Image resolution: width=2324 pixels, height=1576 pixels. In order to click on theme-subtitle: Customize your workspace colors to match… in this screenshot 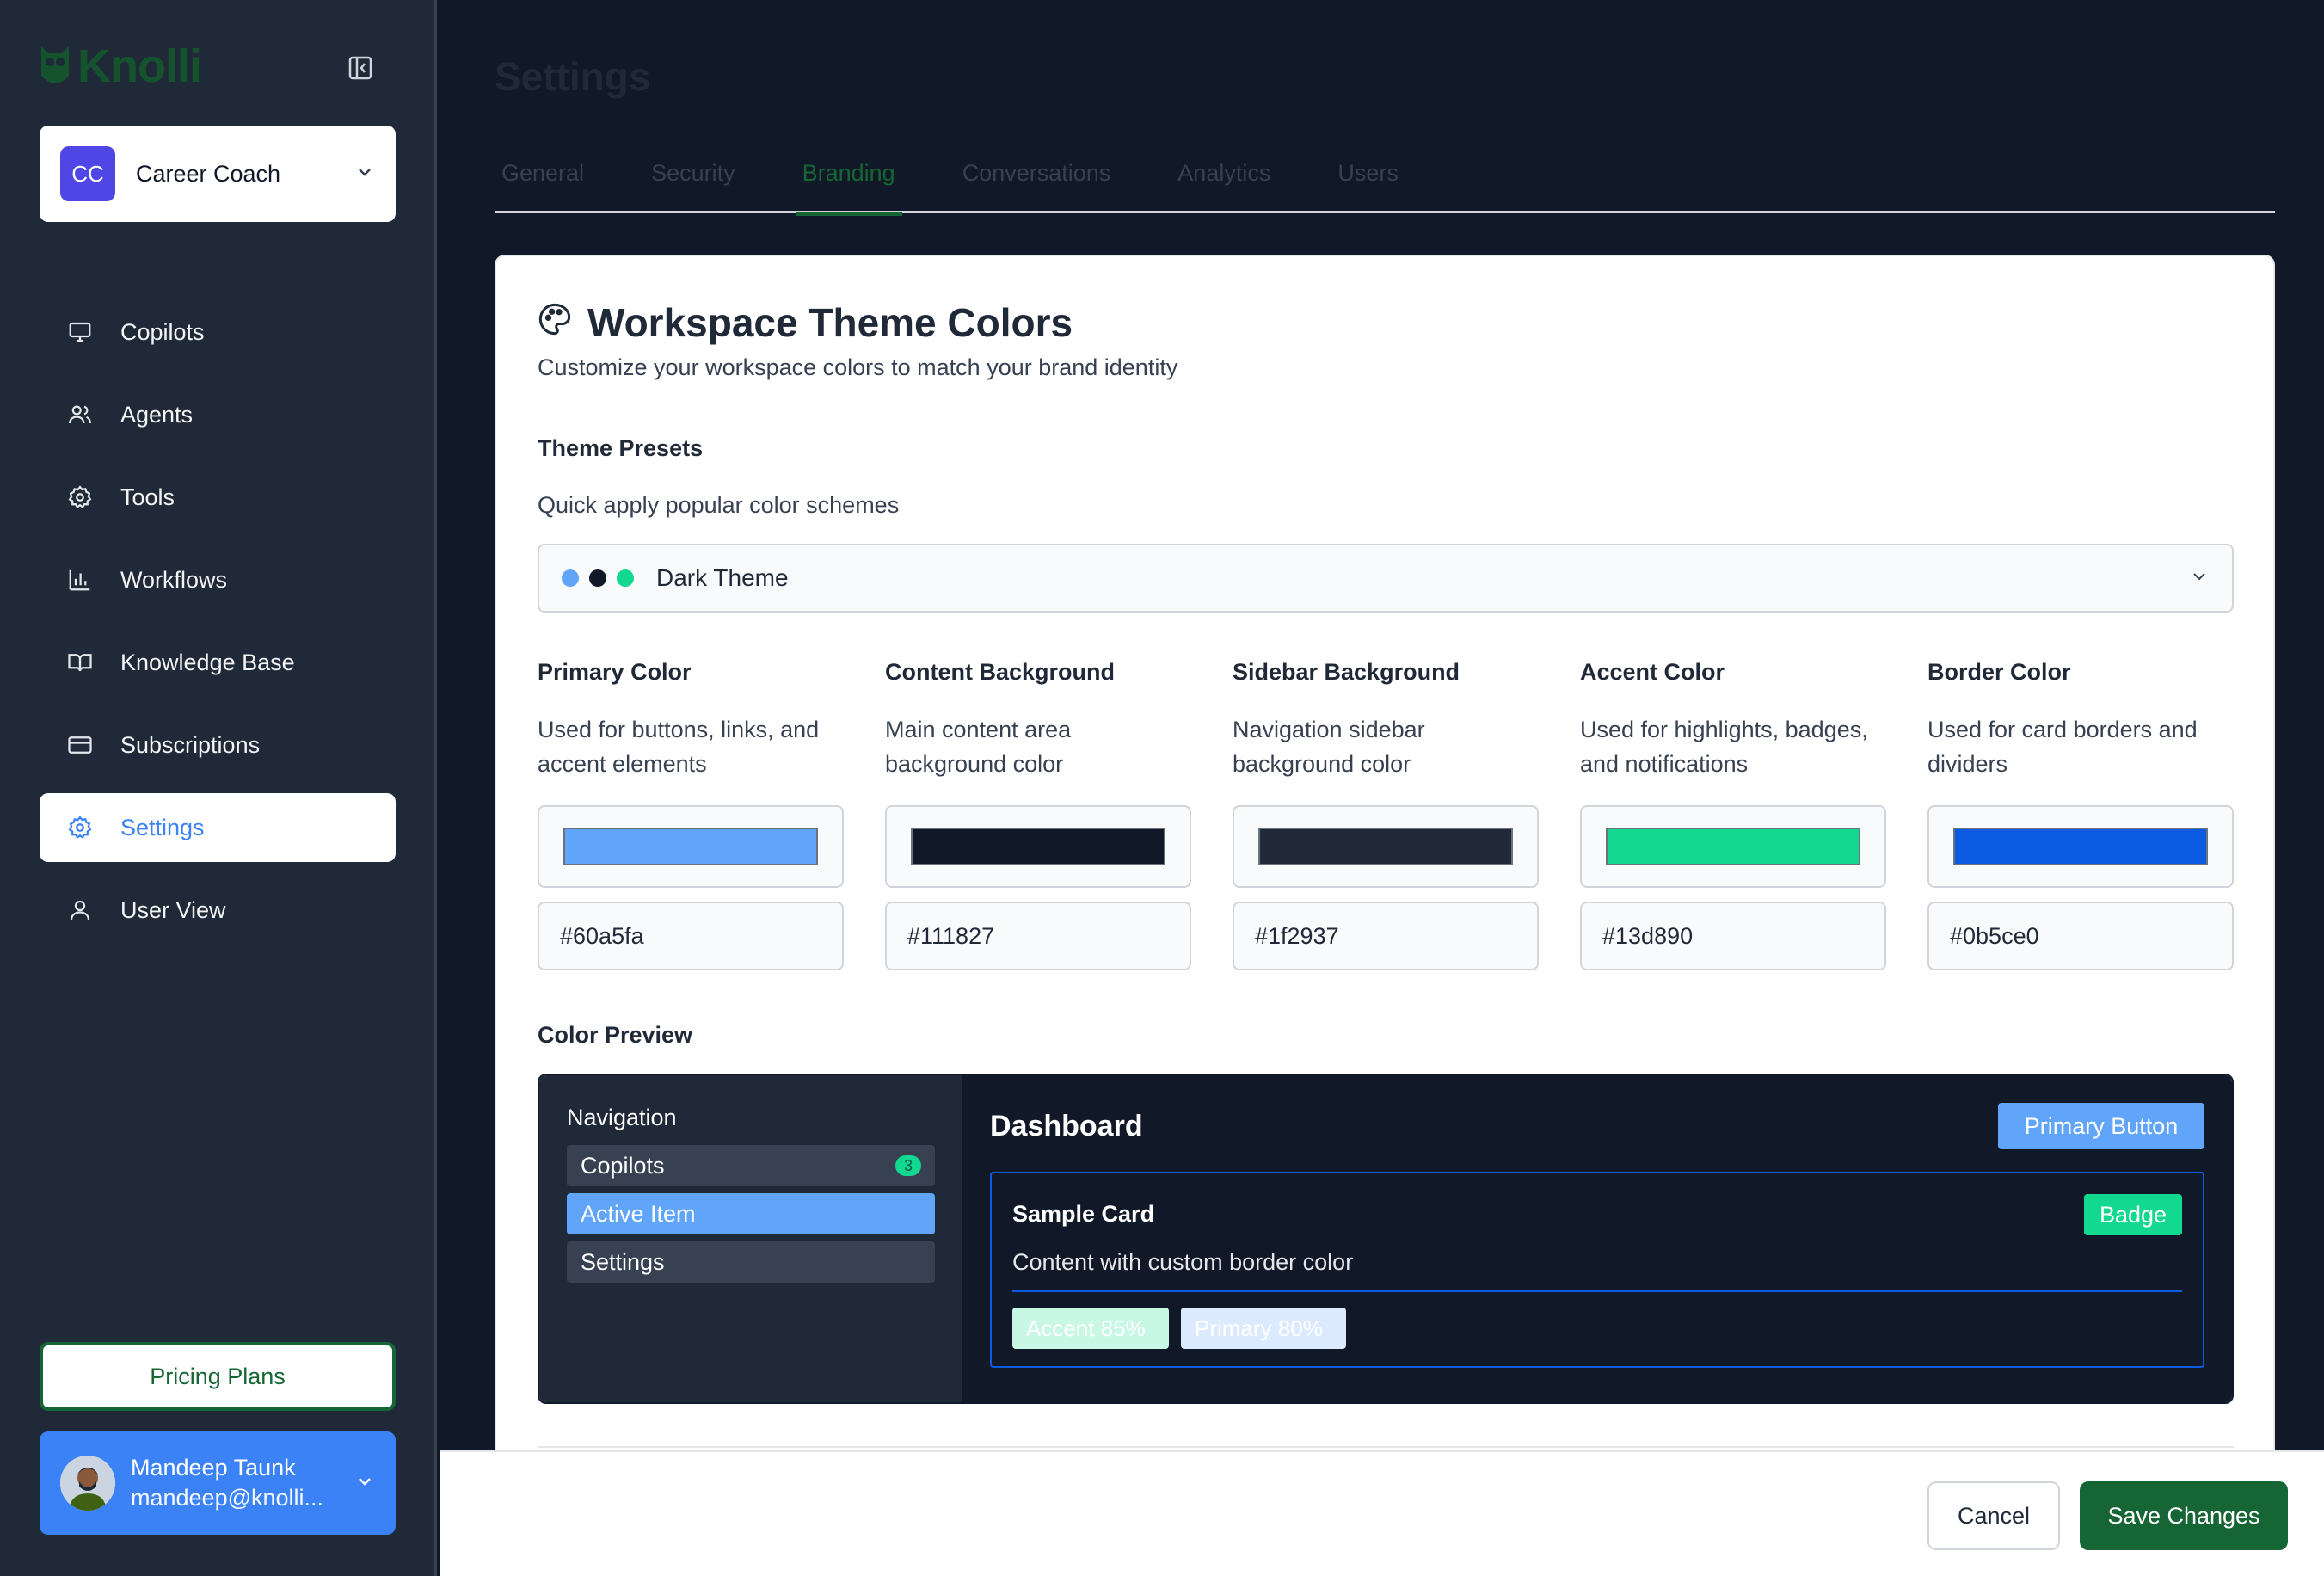, I will do `click(858, 367)`.